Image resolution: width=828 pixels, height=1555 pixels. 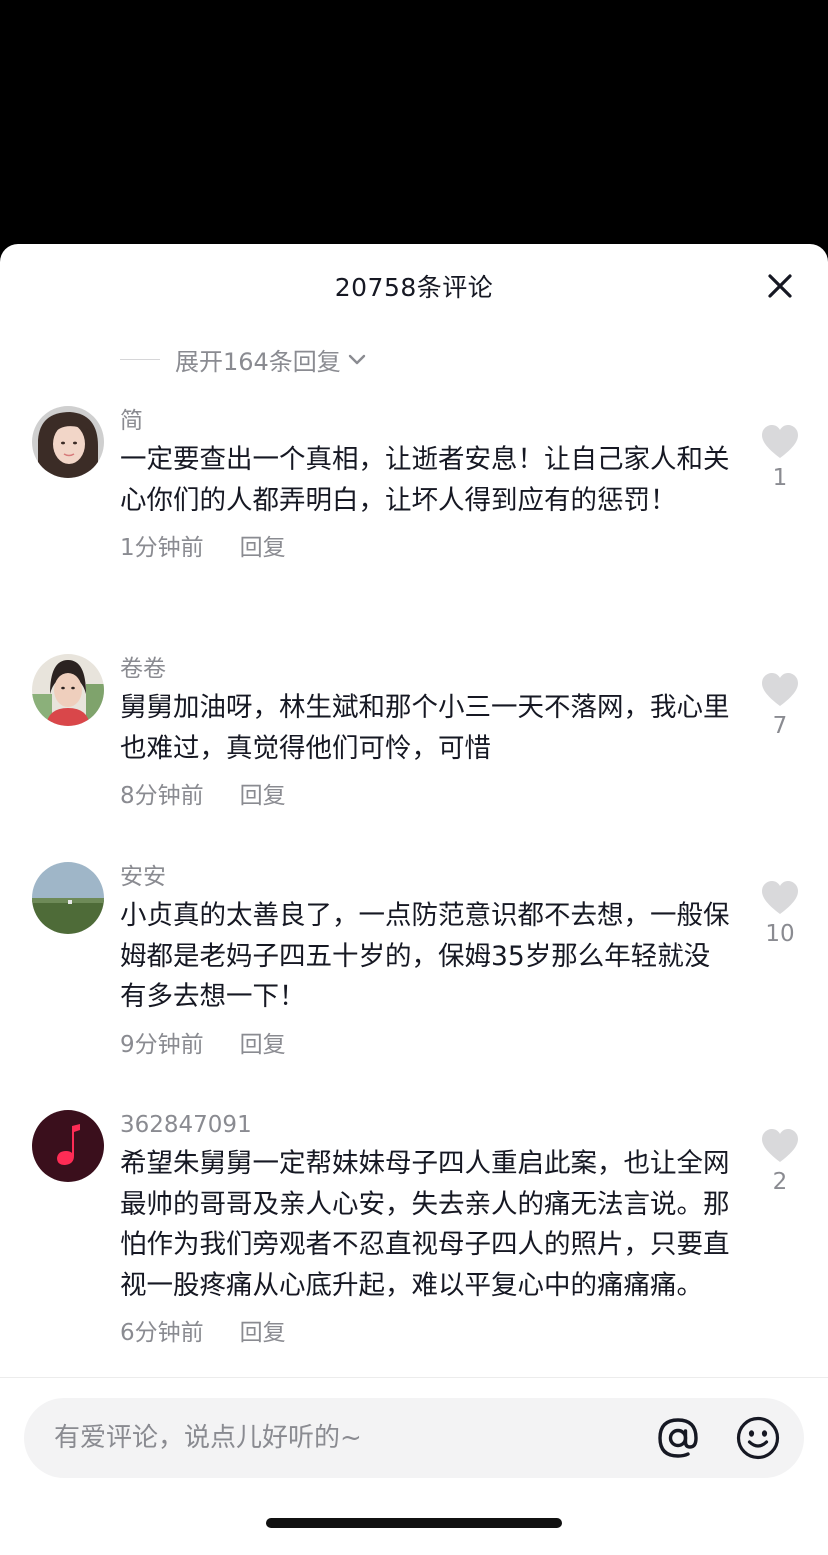 I want to click on expand-divider, so click(x=140, y=359).